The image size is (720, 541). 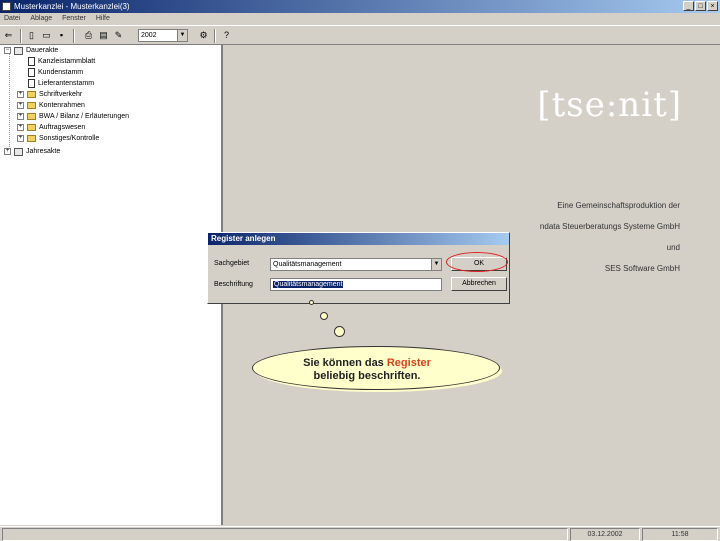 What do you see at coordinates (61, 35) in the screenshot?
I see `save-icon: ▪` at bounding box center [61, 35].